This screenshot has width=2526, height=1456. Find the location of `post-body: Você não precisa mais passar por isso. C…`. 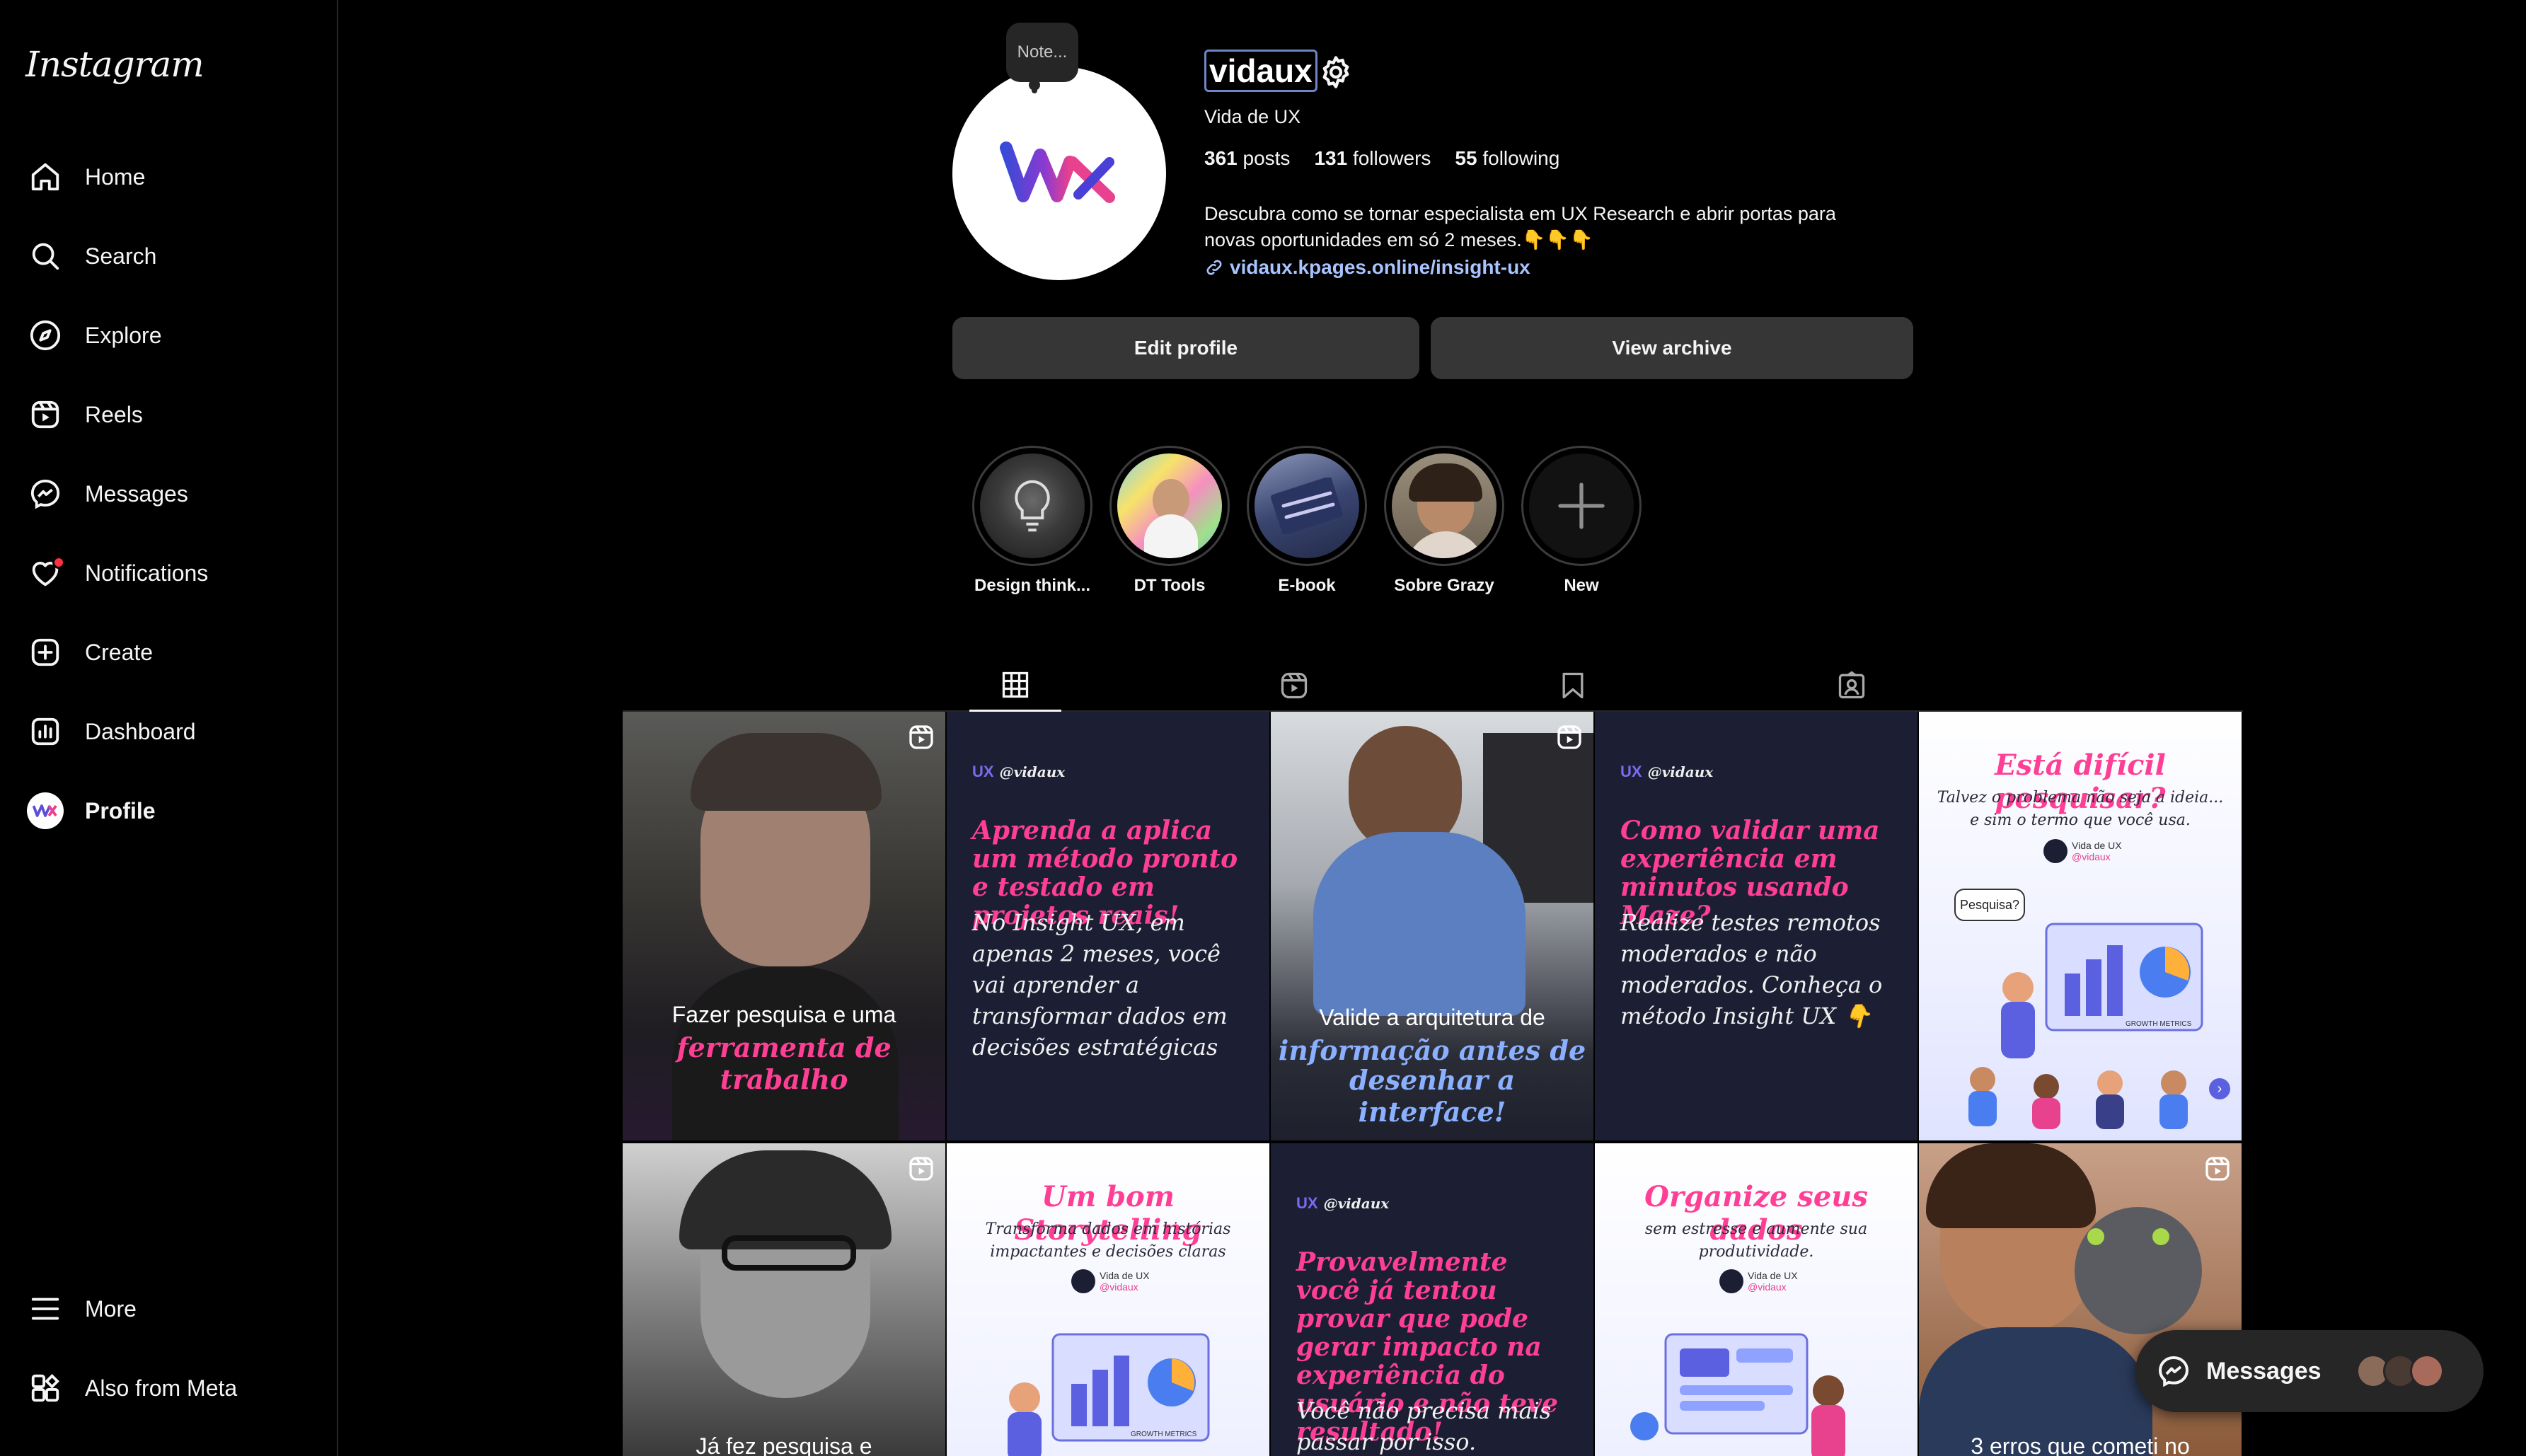

post-body: Você não precisa mais passar por isso. C… is located at coordinates (1424, 1426).